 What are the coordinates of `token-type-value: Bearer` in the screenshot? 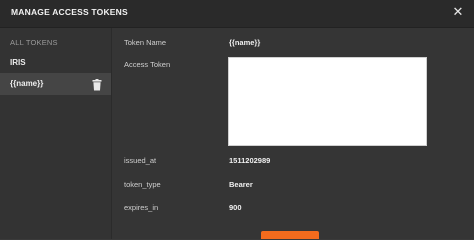 It's located at (241, 184).